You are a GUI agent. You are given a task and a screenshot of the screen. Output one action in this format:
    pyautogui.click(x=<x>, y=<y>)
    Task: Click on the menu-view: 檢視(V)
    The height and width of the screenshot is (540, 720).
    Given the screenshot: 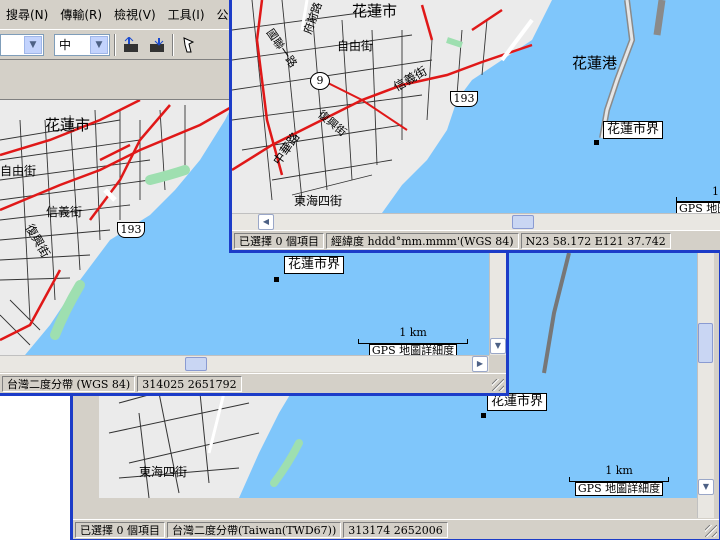 What is the action you would take?
    pyautogui.click(x=135, y=14)
    